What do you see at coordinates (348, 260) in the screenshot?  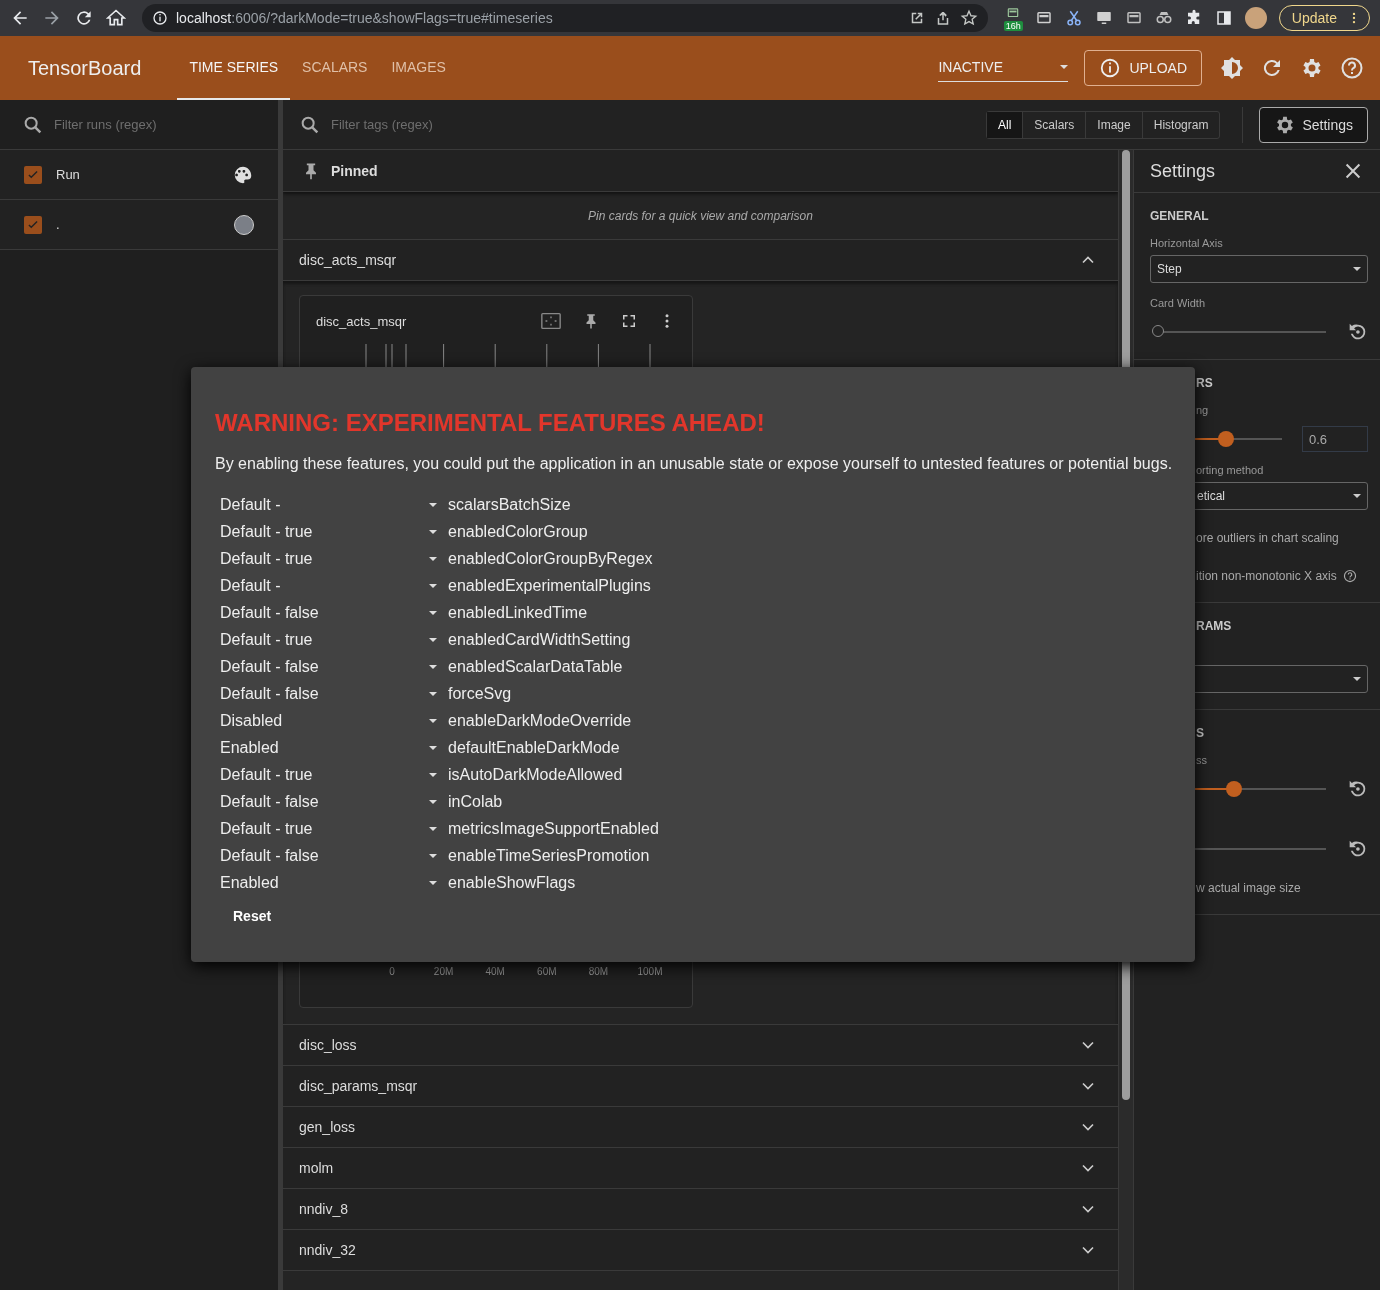 I see `group-name: disc_acts_msqr` at bounding box center [348, 260].